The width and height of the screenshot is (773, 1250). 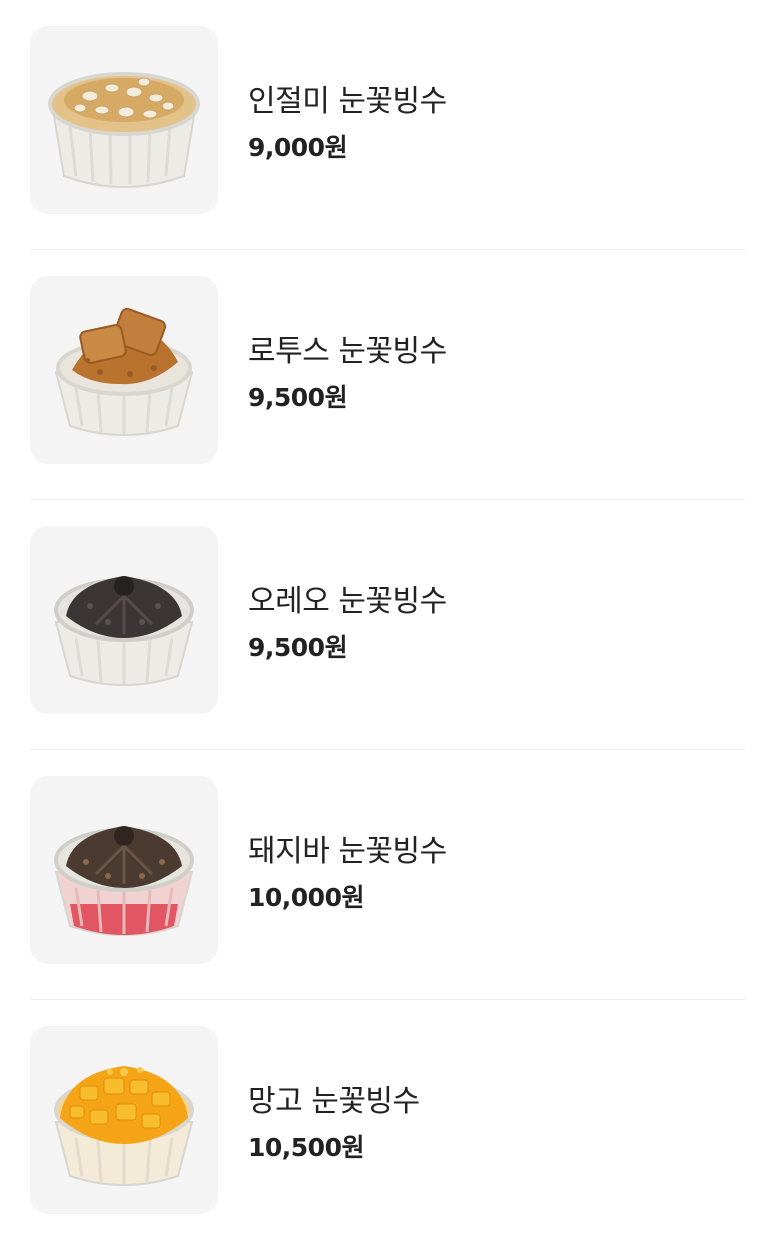 I want to click on dwaejibar-bingsu-icon, so click(x=124, y=870).